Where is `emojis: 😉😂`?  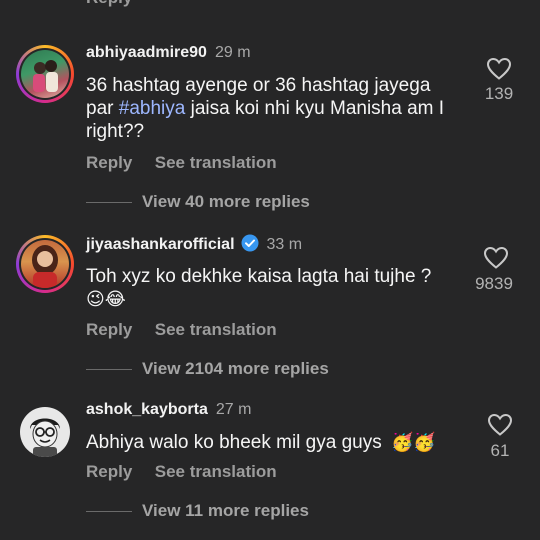 emojis: 😉😂 is located at coordinates (106, 299).